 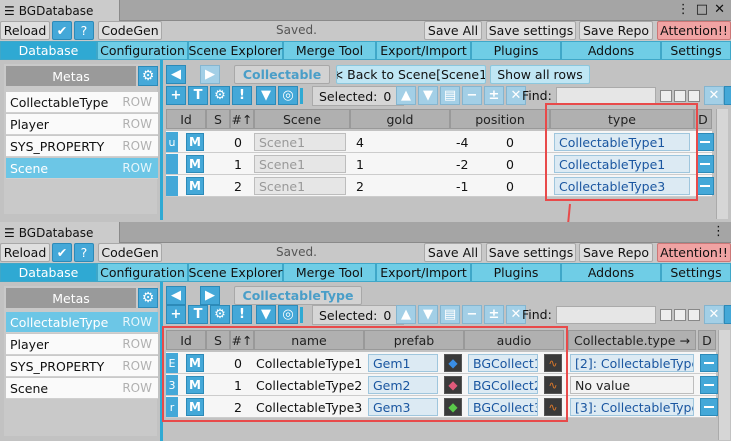 I want to click on relation-field: [3]: CollectableType3, so click(x=632, y=407).